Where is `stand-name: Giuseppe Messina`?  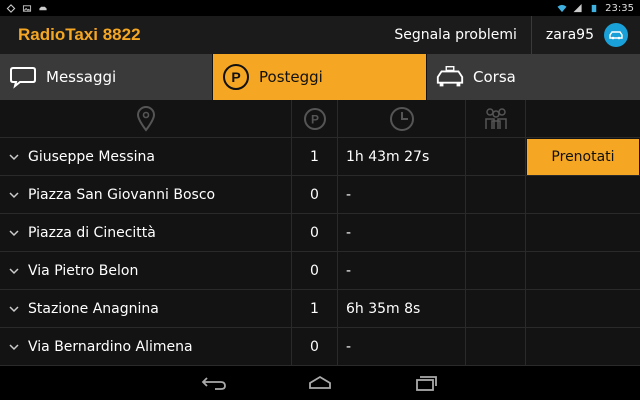
stand-name: Giuseppe Messina is located at coordinates (91, 156).